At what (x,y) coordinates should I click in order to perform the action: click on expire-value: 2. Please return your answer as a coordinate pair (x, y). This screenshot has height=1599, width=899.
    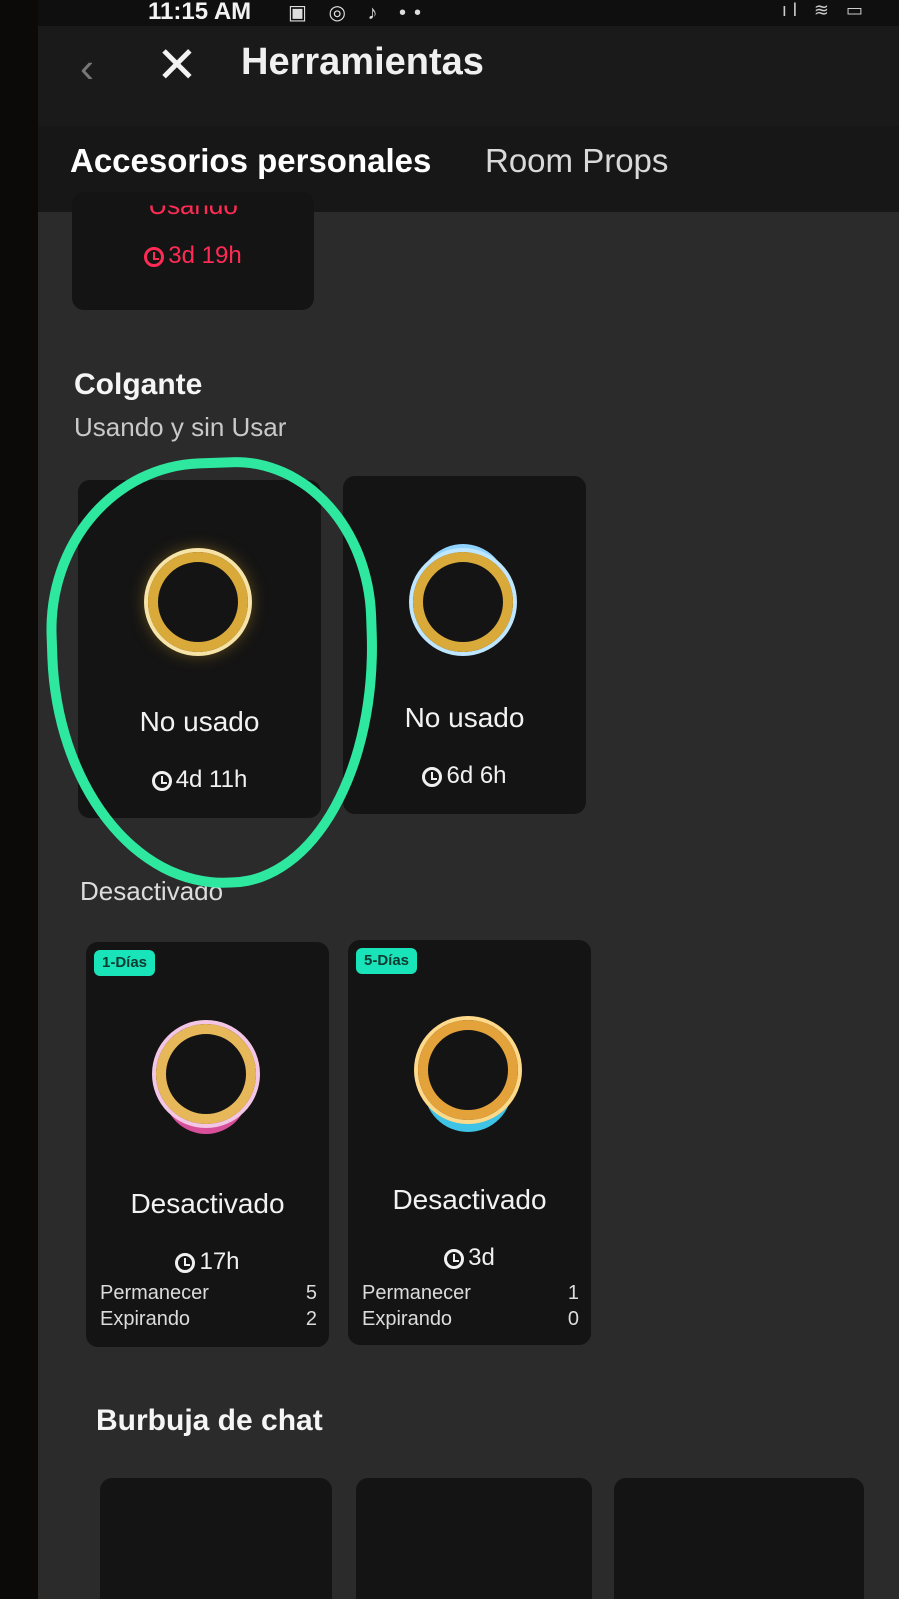
    Looking at the image, I should click on (311, 1319).